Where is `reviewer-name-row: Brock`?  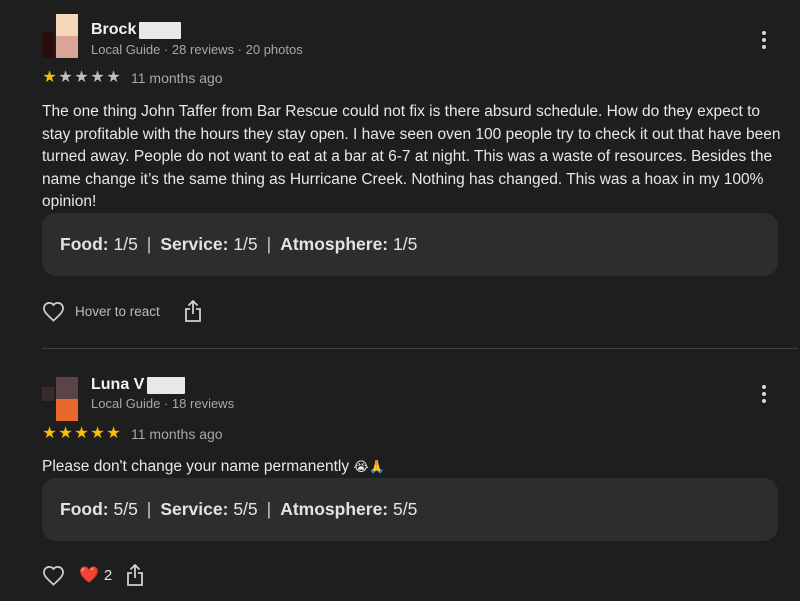
reviewer-name-row: Brock is located at coordinates (136, 30).